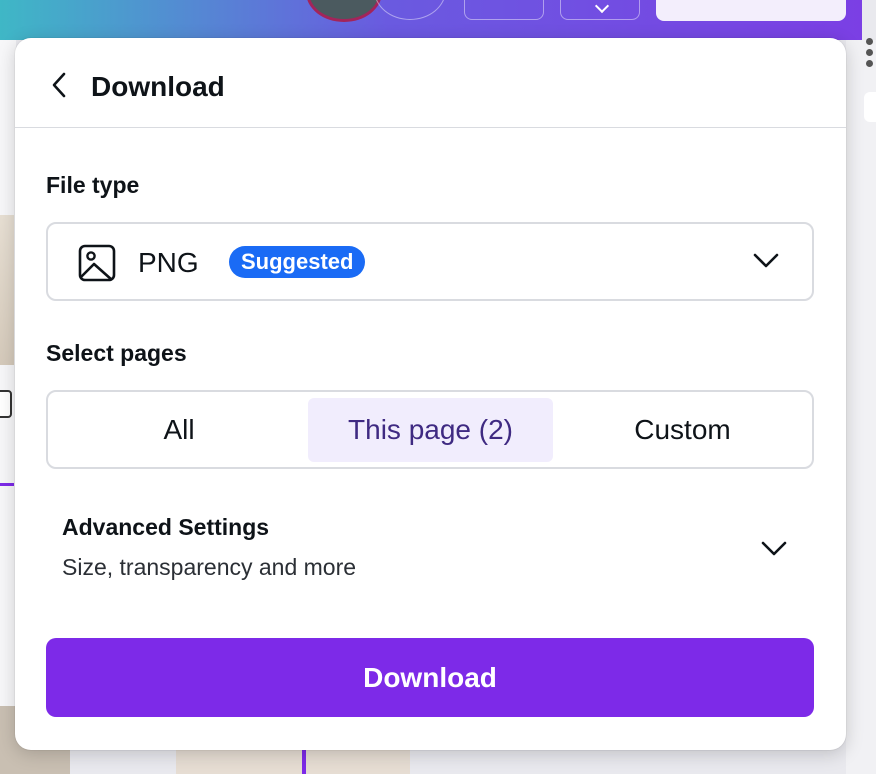  Describe the element at coordinates (861, 407) in the screenshot. I see `editor-right-strip` at that location.